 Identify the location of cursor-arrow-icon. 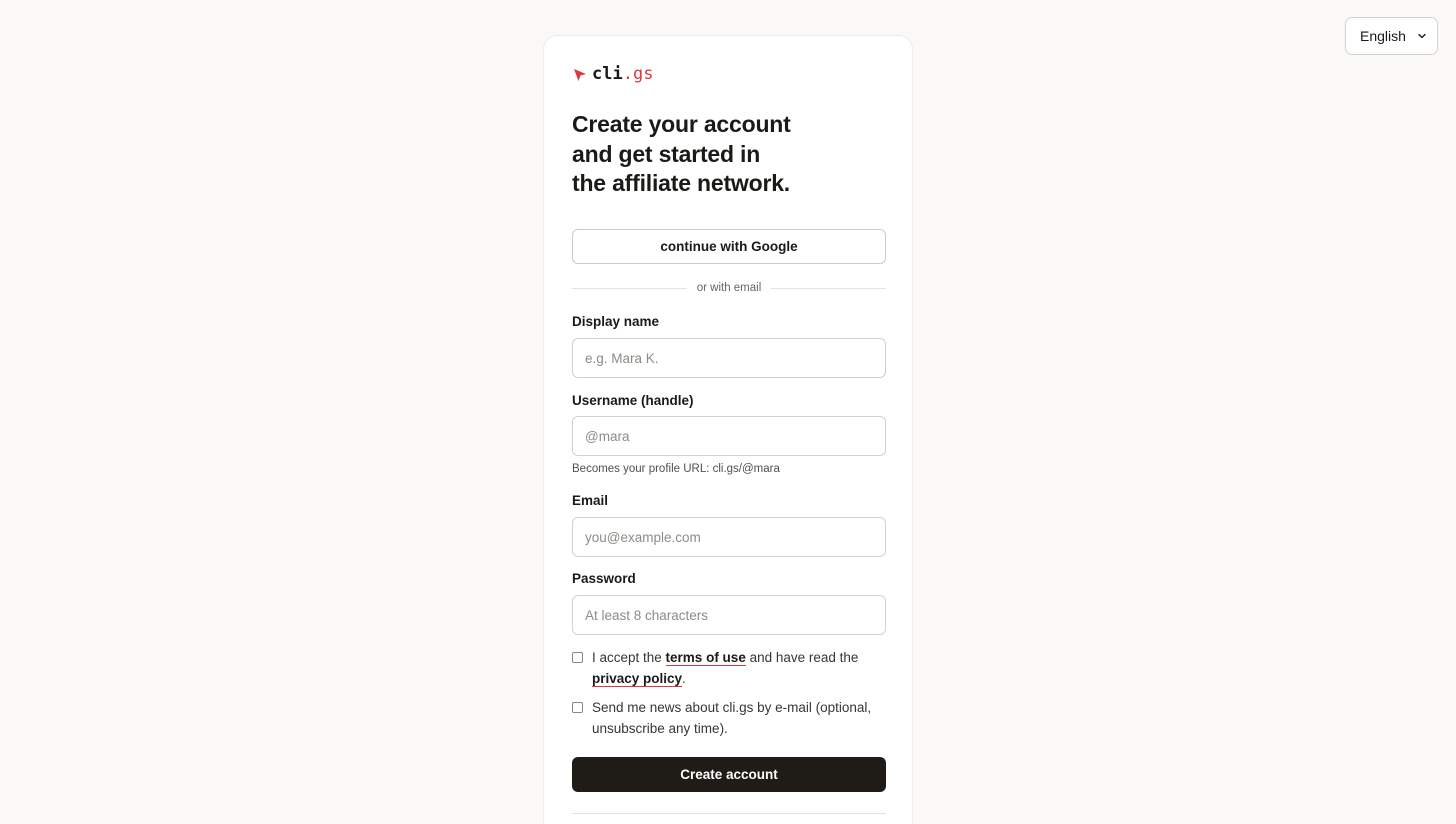
(580, 75).